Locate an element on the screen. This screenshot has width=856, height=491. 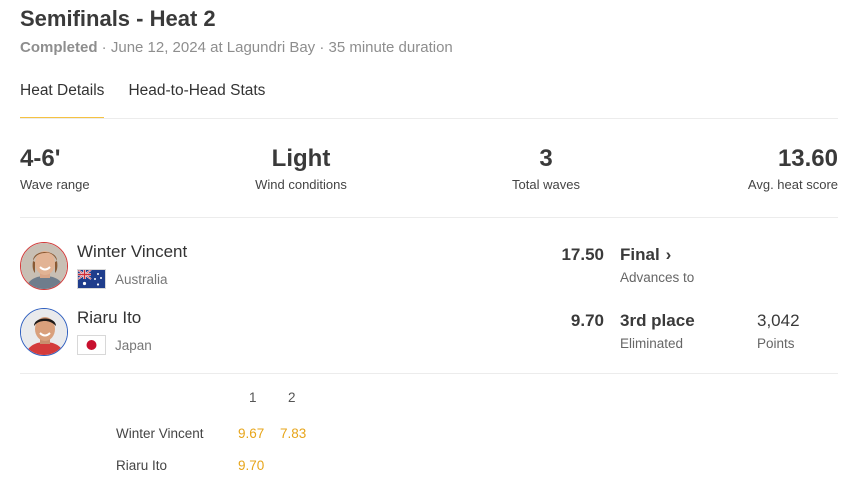
result-subtitle: Advances to is located at coordinates (657, 277).